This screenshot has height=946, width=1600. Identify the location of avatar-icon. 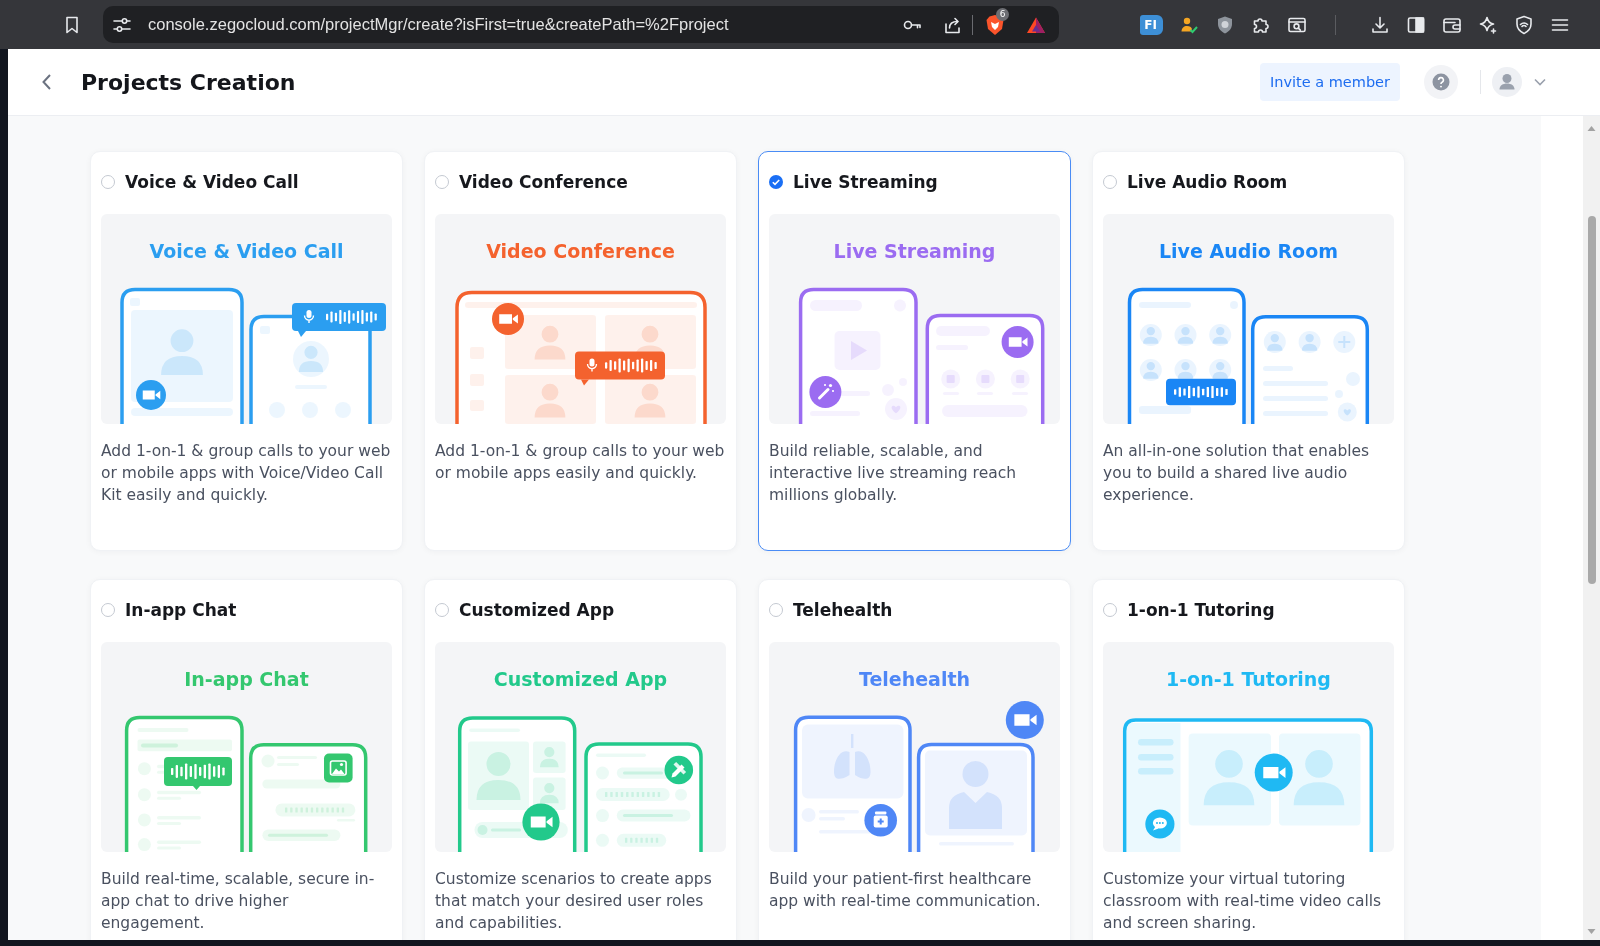
(1507, 82).